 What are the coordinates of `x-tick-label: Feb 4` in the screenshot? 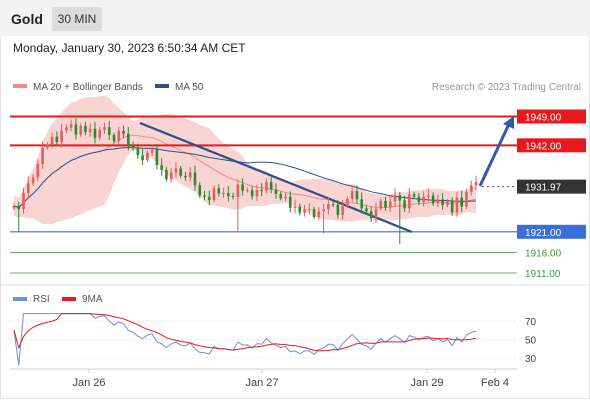 It's located at (495, 383).